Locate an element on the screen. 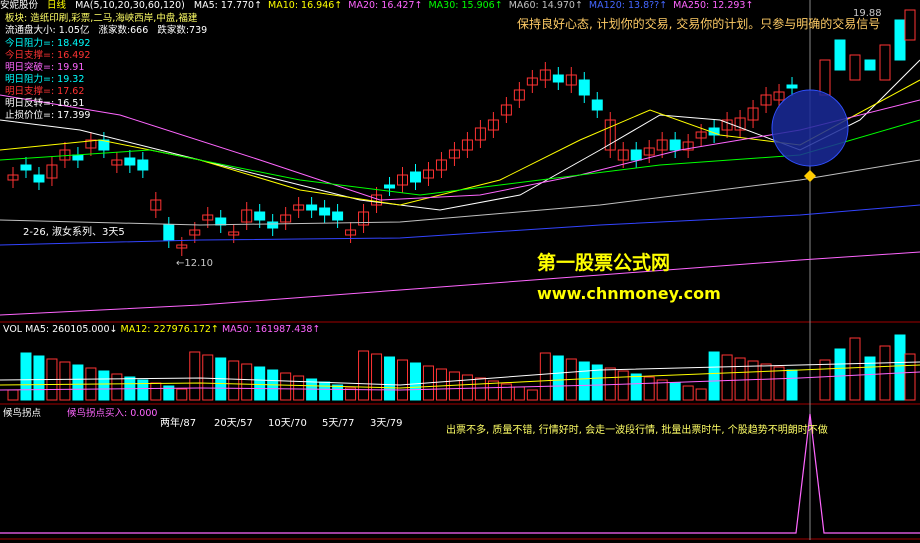 This screenshot has height=543, width=920. tab-10-days: 10天/70 is located at coordinates (287, 421).